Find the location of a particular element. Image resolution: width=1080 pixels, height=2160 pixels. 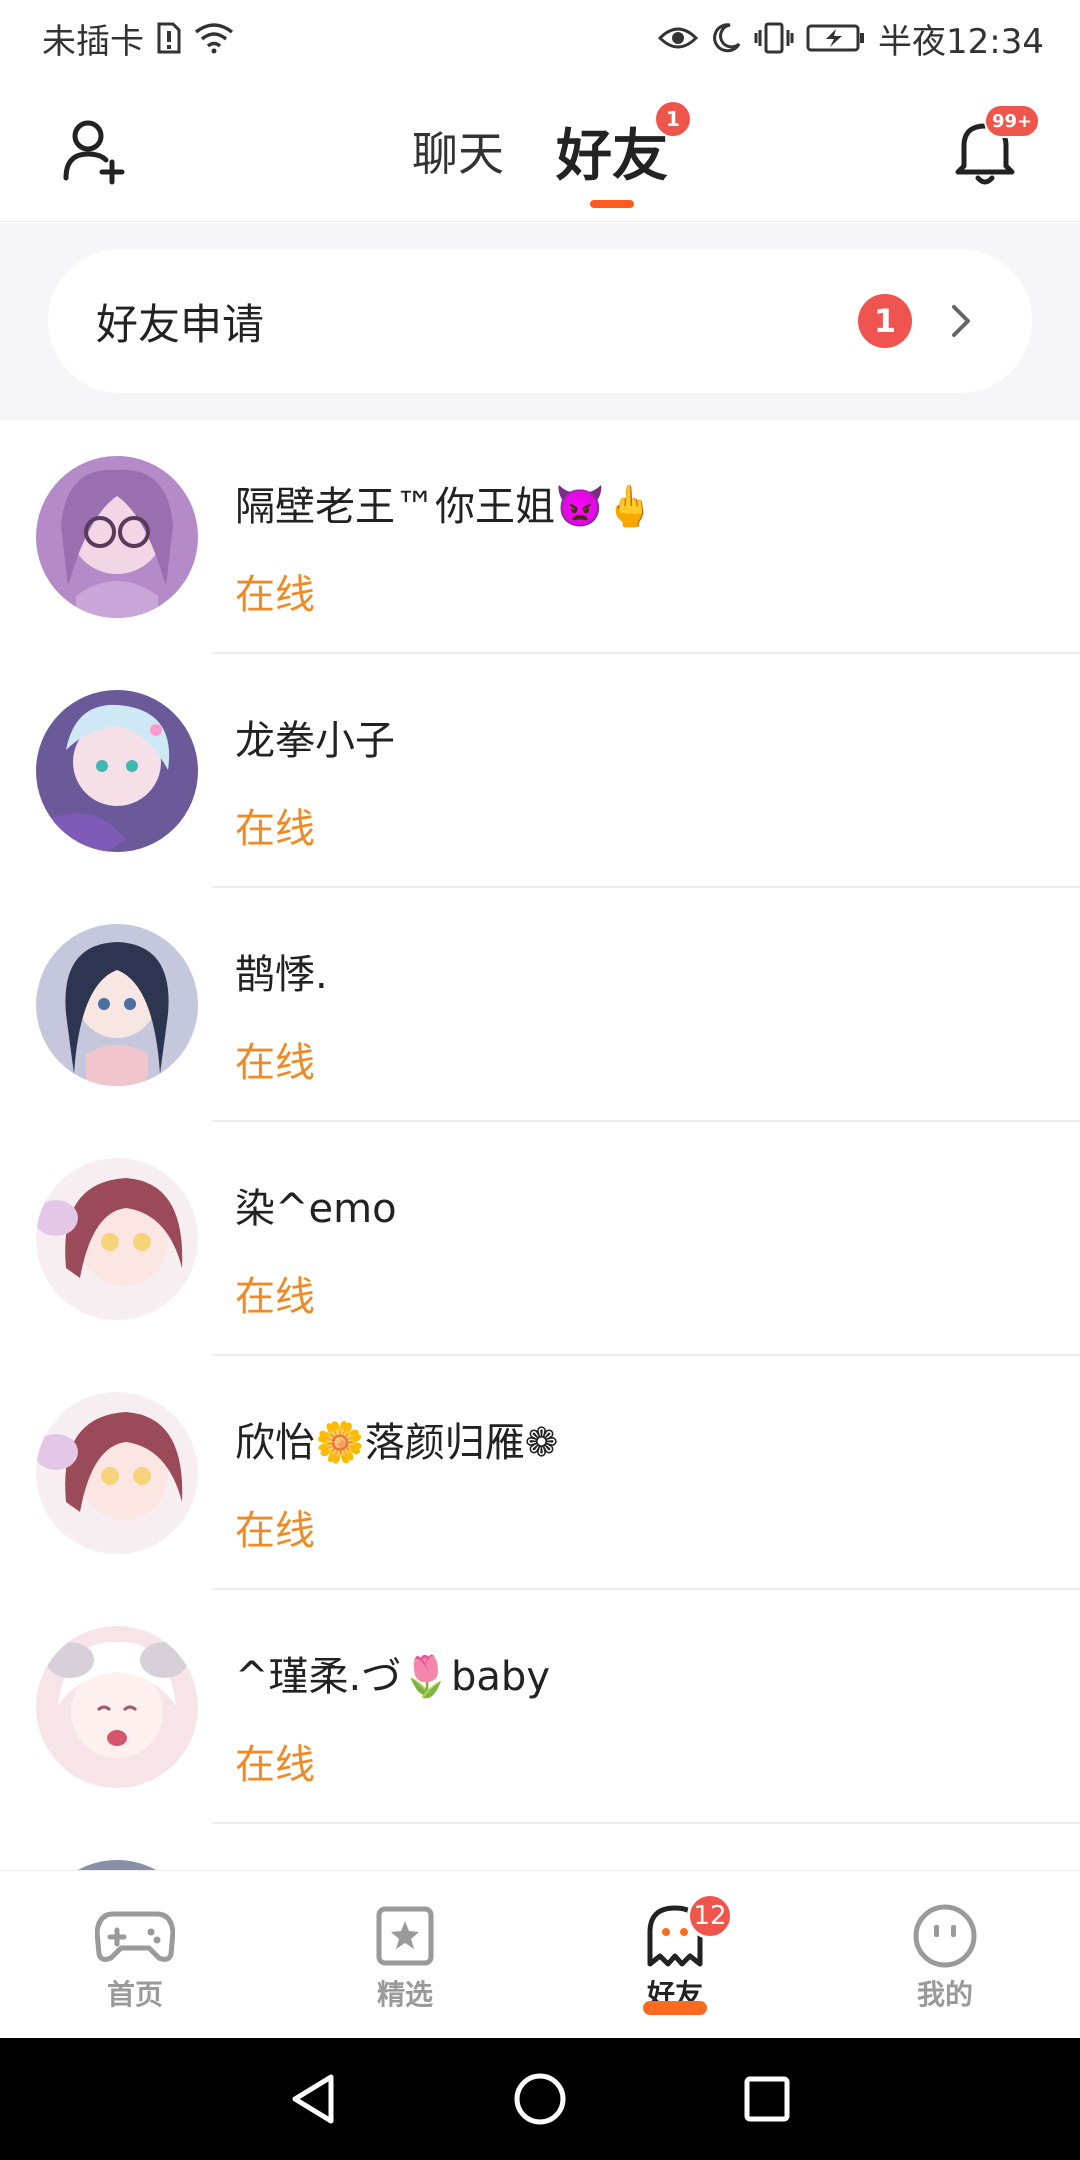

friend-info: 龙拳小子 在线 is located at coordinates (315, 781).